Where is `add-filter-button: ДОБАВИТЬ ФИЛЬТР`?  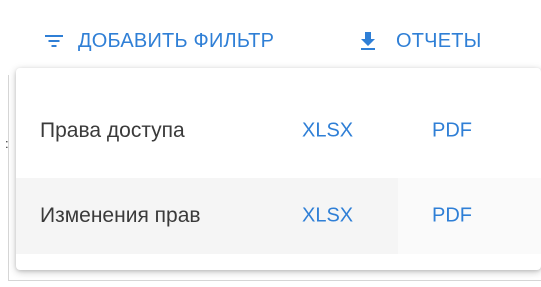 add-filter-button: ДОБАВИТЬ ФИЛЬТР is located at coordinates (158, 41).